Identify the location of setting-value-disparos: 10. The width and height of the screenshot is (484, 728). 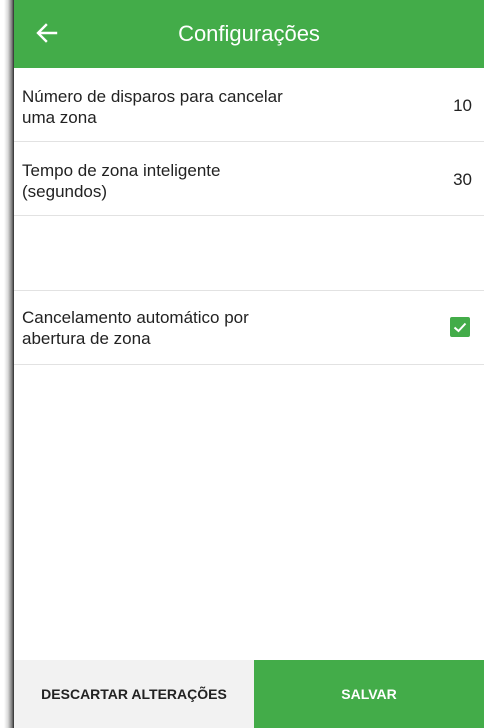
(462, 106).